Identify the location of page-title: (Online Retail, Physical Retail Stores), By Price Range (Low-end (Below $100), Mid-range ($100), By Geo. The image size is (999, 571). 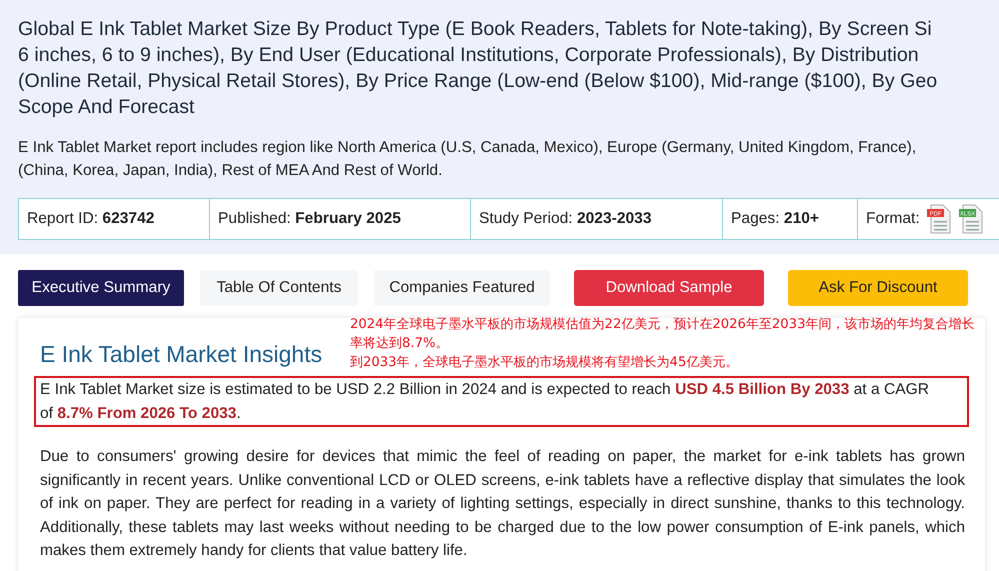
(478, 81).